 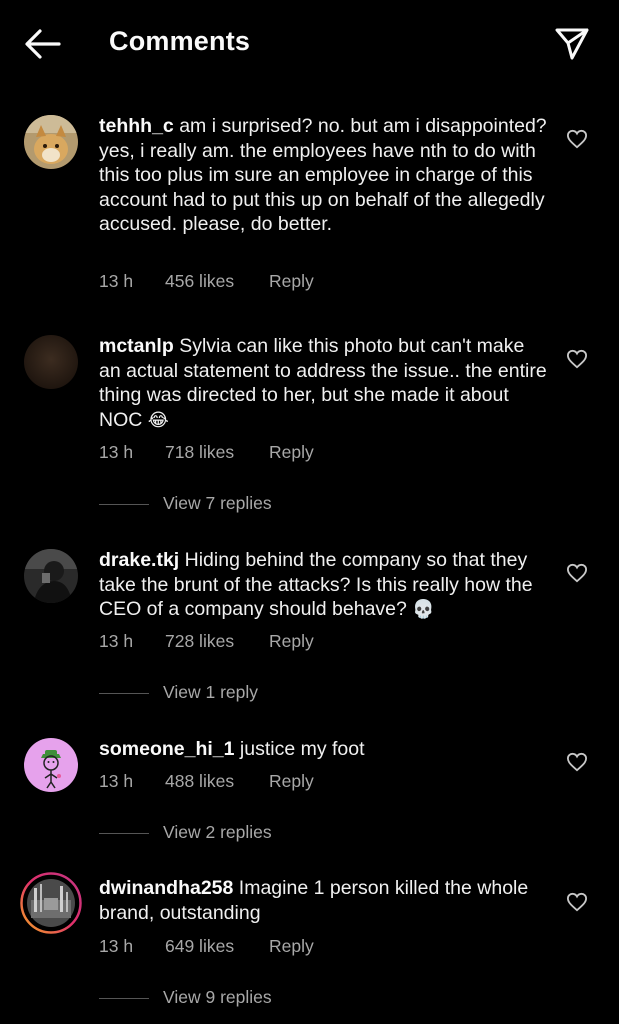 What do you see at coordinates (217, 452) in the screenshot?
I see `comment-likes: 718 likes` at bounding box center [217, 452].